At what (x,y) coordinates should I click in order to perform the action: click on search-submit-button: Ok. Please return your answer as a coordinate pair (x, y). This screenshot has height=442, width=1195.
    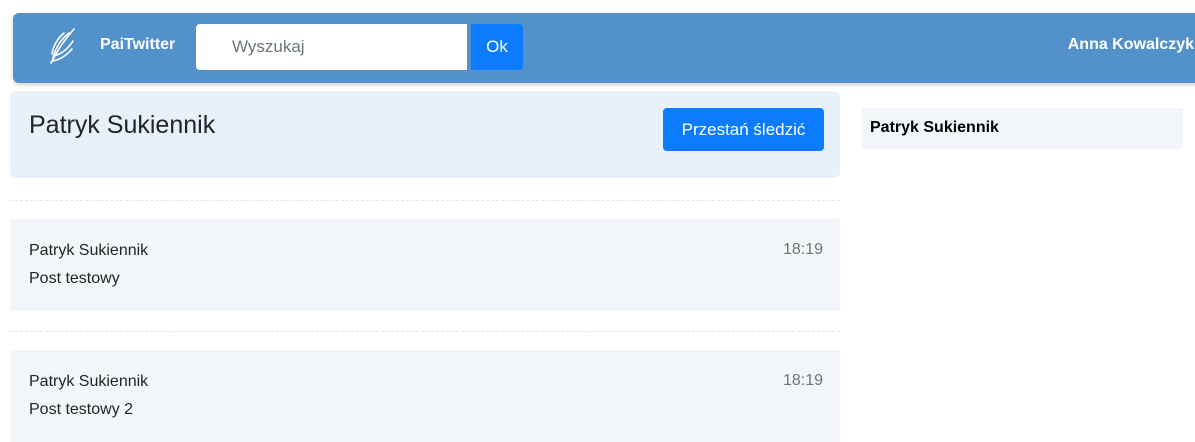
    Looking at the image, I should click on (497, 47).